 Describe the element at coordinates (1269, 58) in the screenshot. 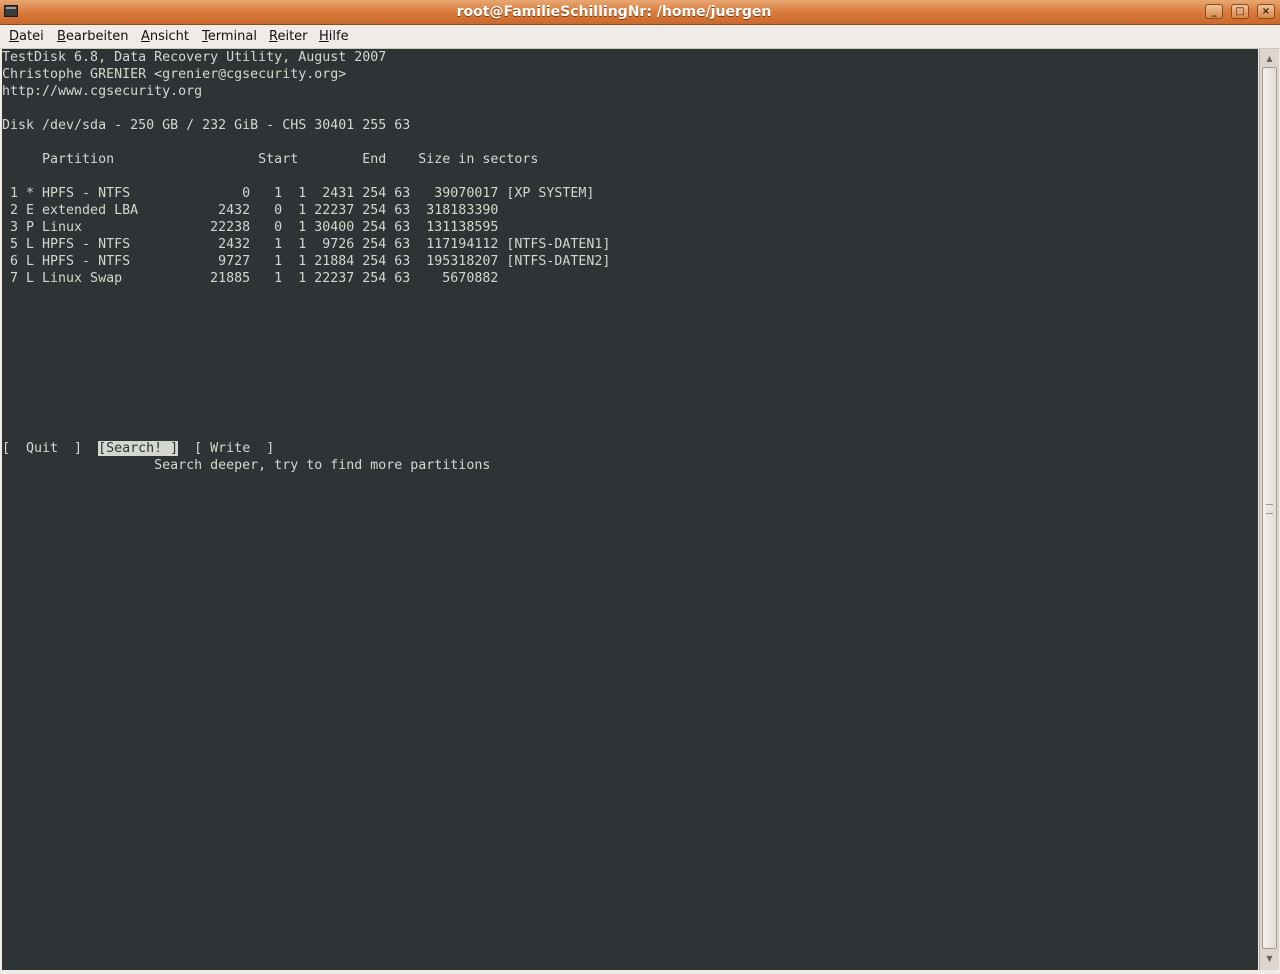

I see `scroll-up-icon: ▲` at that location.